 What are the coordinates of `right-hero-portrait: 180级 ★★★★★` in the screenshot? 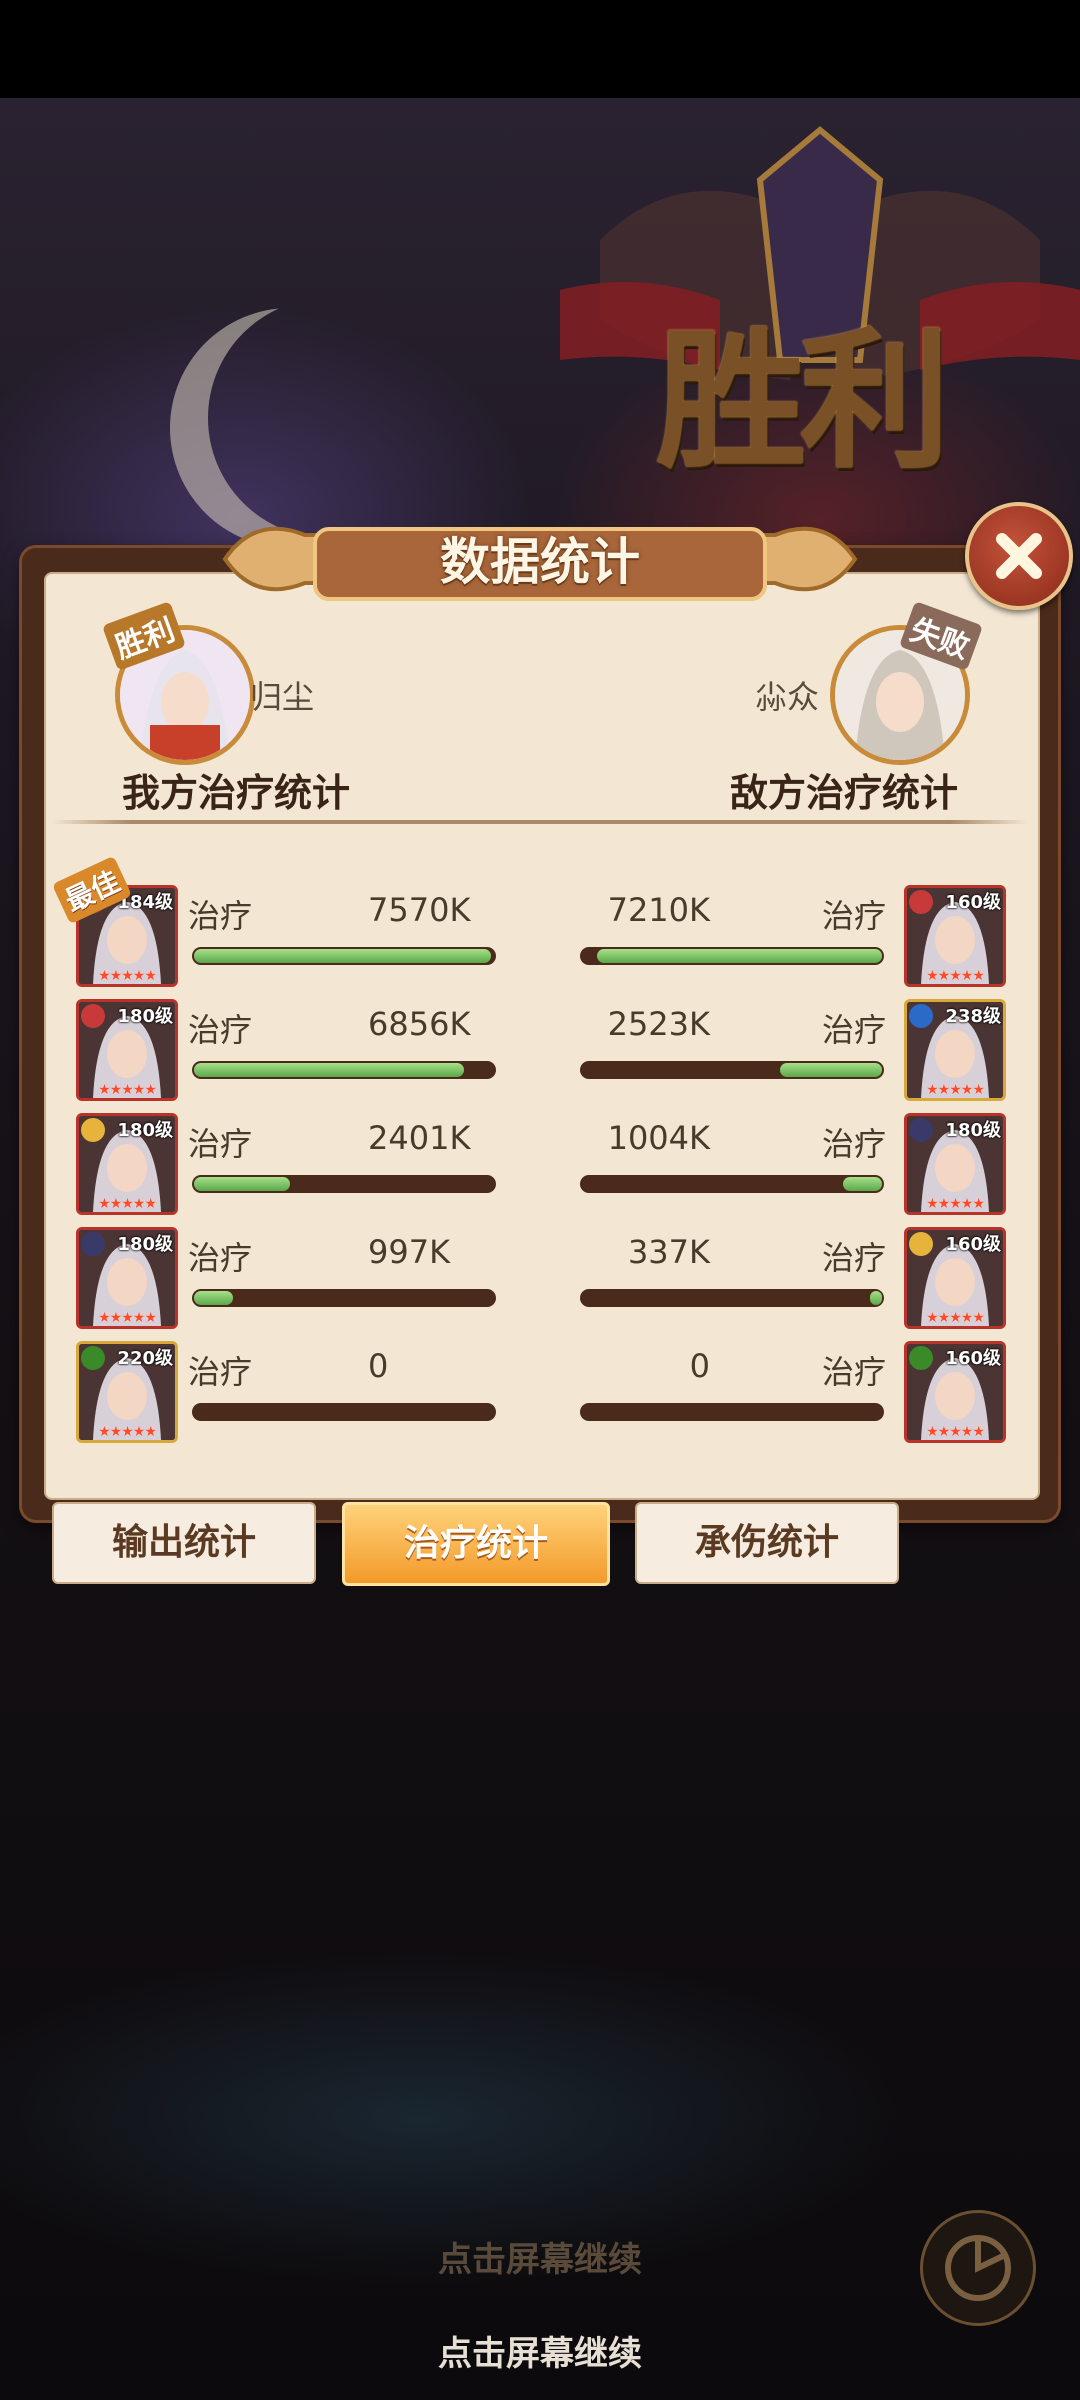 It's located at (955, 1164).